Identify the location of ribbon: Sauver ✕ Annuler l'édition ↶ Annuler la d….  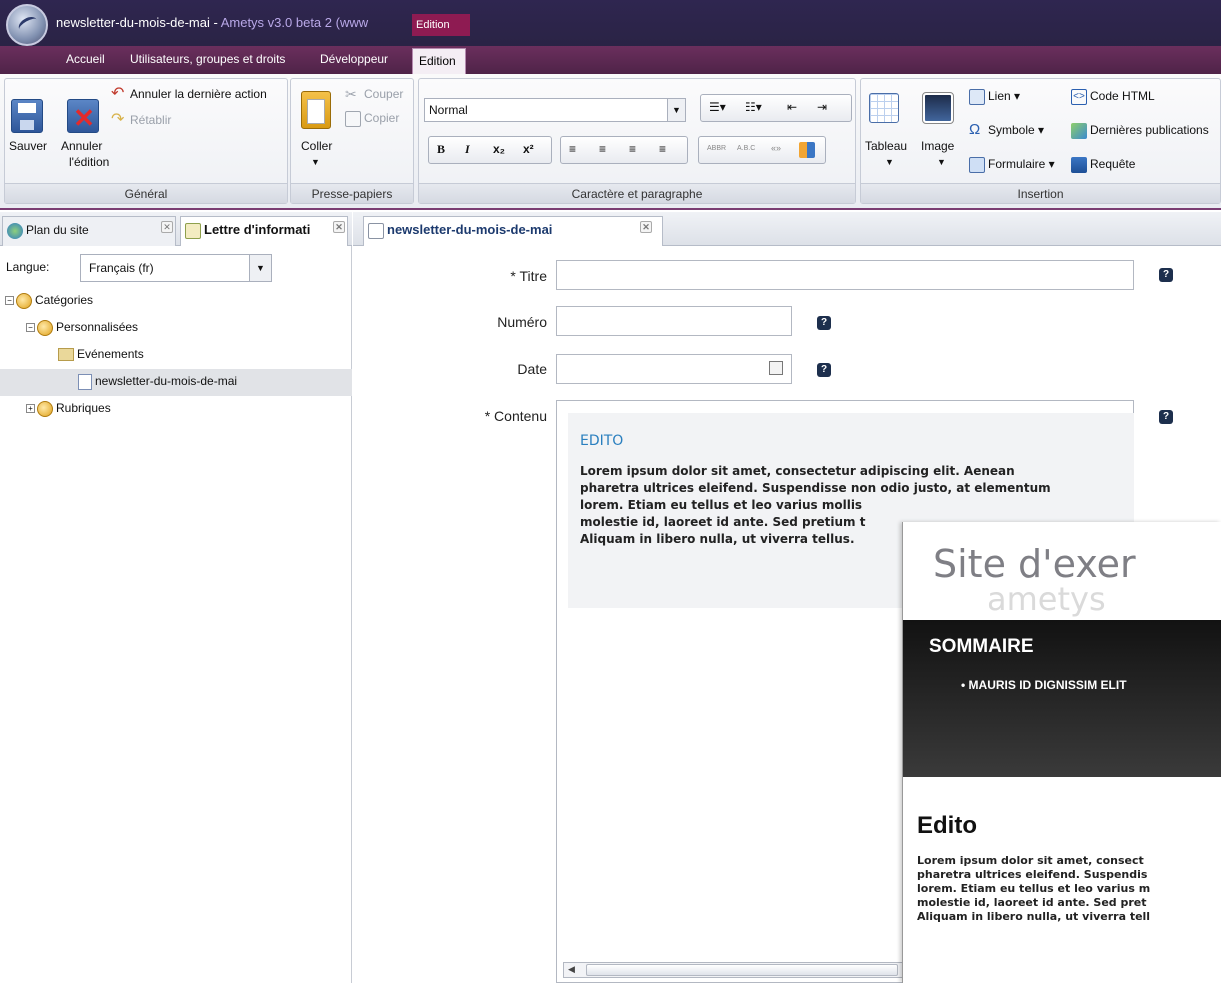
(610, 142).